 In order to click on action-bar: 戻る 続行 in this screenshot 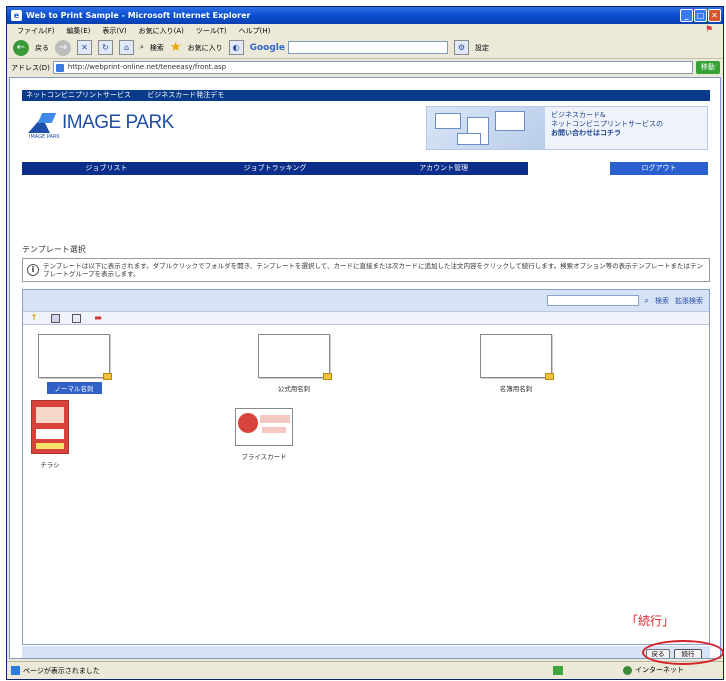, I will do `click(366, 652)`.